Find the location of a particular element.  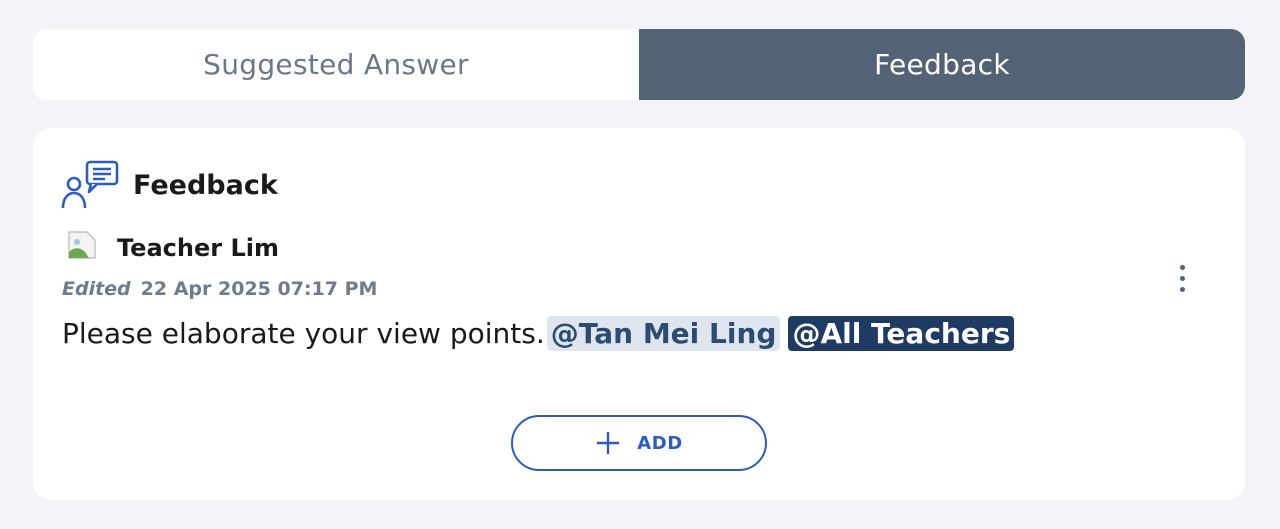

card-title: Feedback is located at coordinates (205, 185).